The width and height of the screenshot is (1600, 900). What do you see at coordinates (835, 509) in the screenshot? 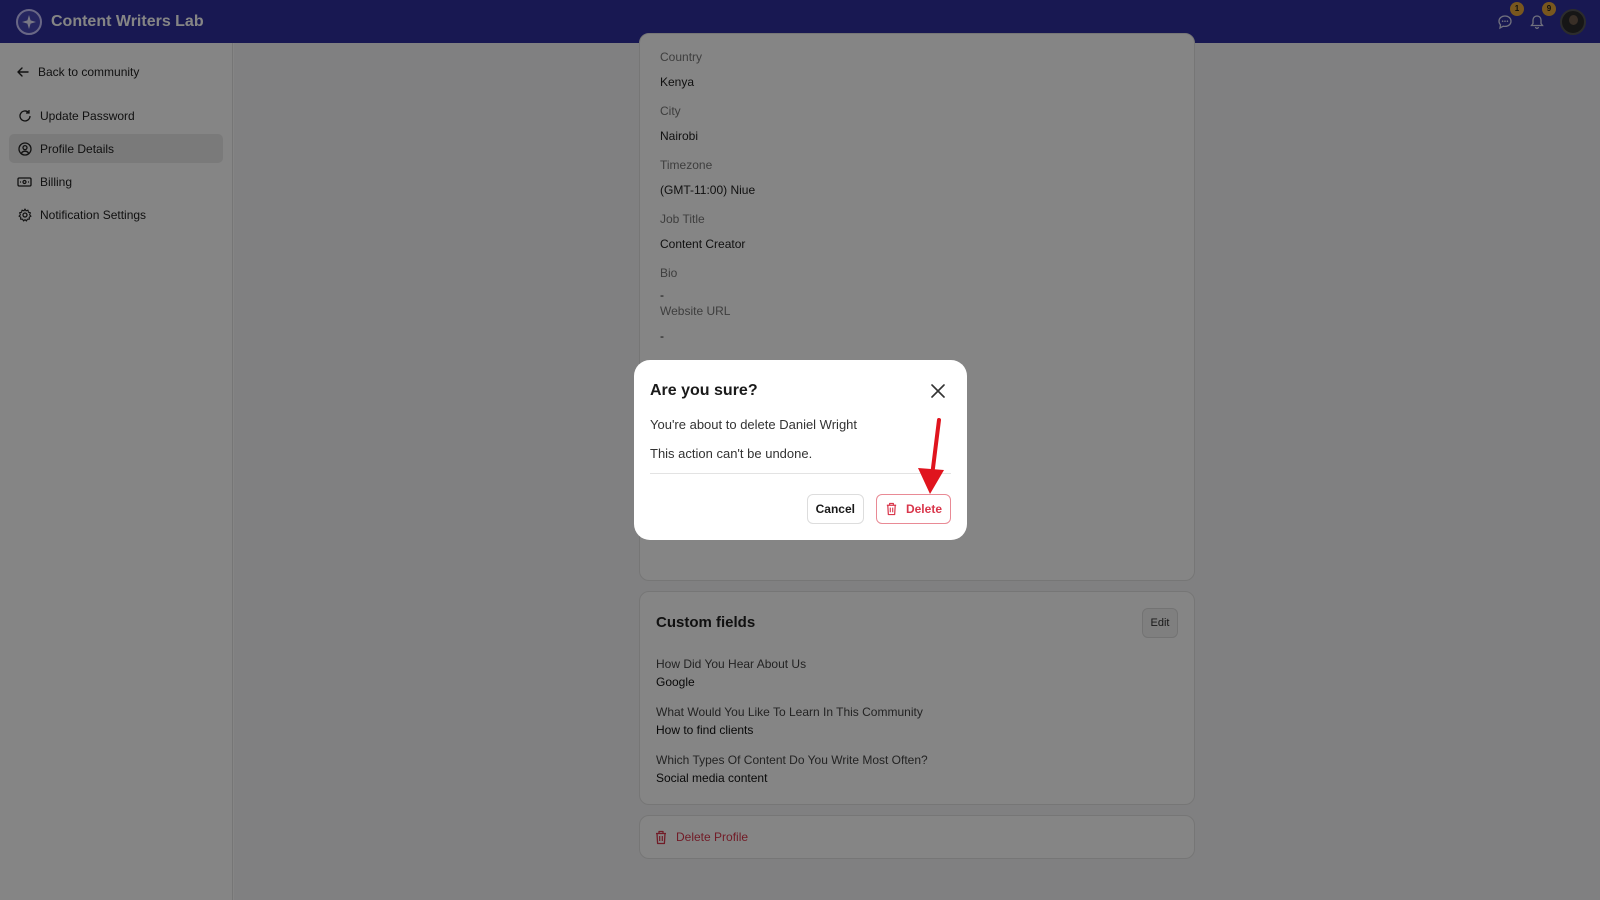
I see `cancel-button: Cancel` at bounding box center [835, 509].